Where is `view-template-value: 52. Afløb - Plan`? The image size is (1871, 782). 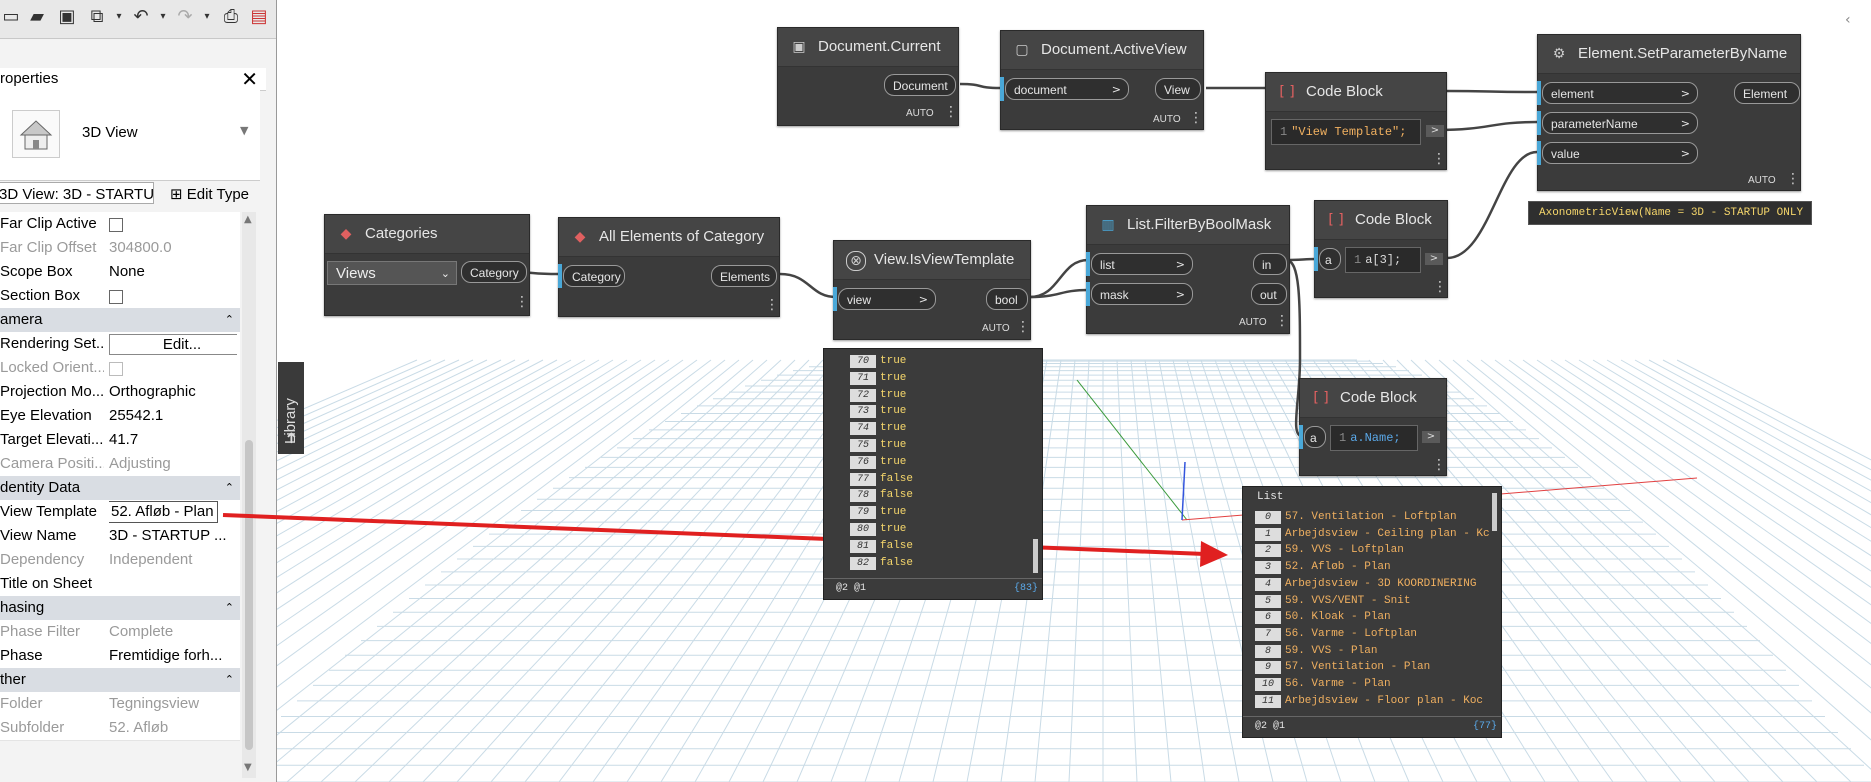 view-template-value: 52. Afløb - Plan is located at coordinates (163, 512).